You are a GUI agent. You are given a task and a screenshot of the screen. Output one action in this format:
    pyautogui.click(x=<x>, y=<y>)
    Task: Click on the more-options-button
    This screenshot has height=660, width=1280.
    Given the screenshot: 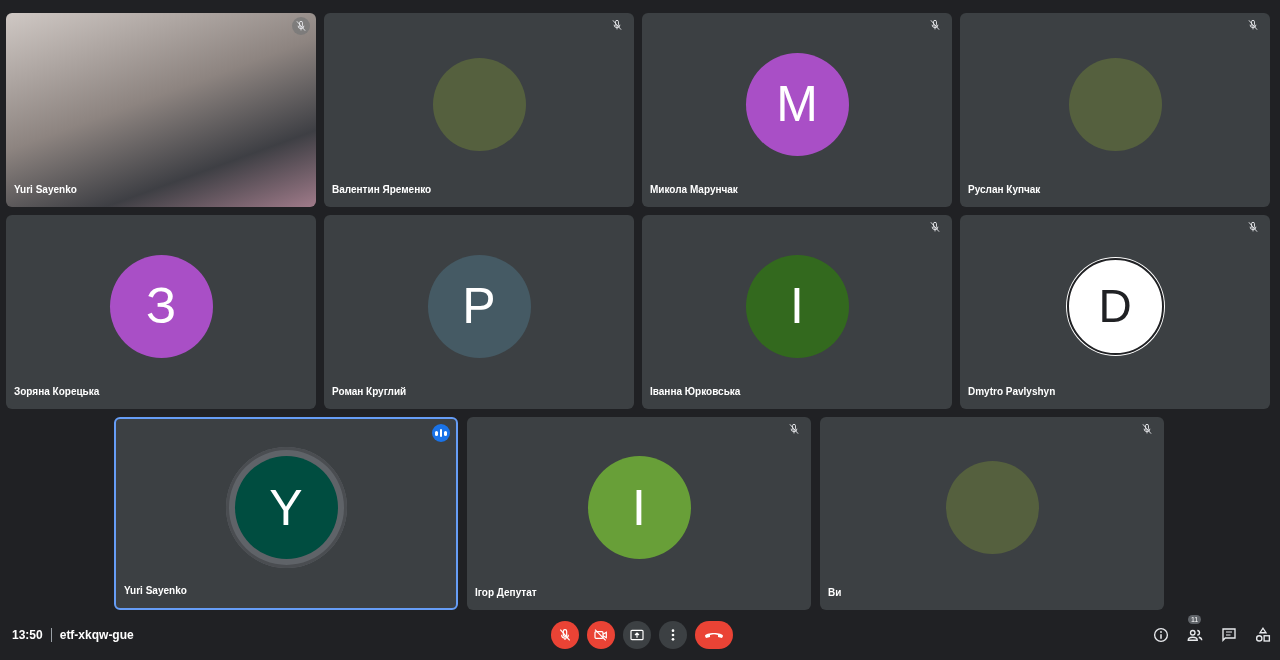 What is the action you would take?
    pyautogui.click(x=673, y=635)
    